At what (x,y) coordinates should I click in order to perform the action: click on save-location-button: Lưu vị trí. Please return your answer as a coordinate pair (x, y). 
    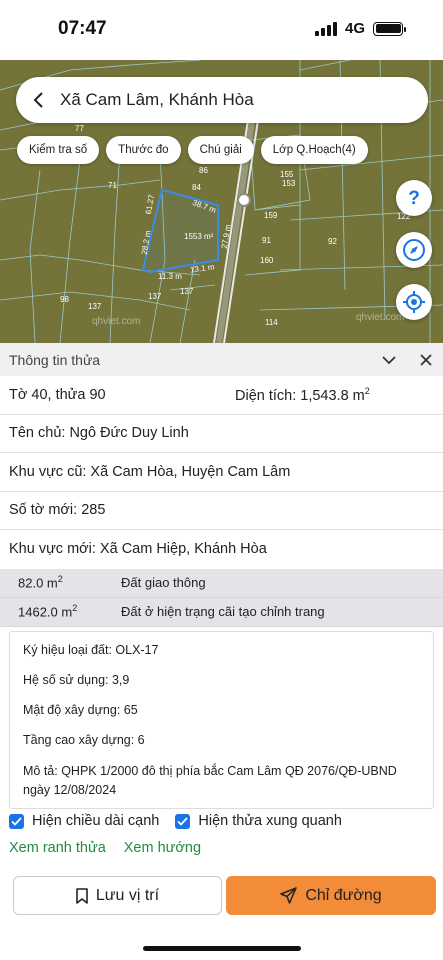
    Looking at the image, I should click on (117, 895).